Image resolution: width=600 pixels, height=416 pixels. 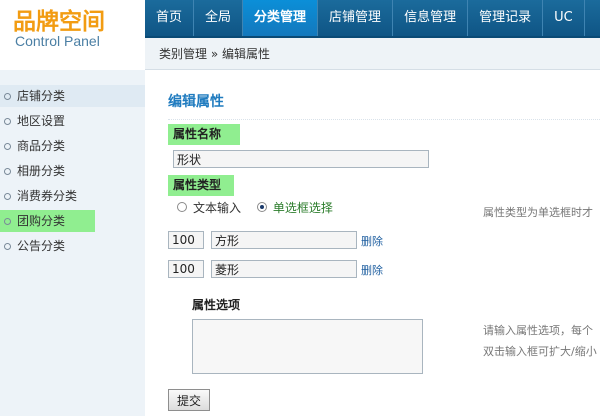 What do you see at coordinates (41, 146) in the screenshot?
I see `sidebar-item-label: 商品分类` at bounding box center [41, 146].